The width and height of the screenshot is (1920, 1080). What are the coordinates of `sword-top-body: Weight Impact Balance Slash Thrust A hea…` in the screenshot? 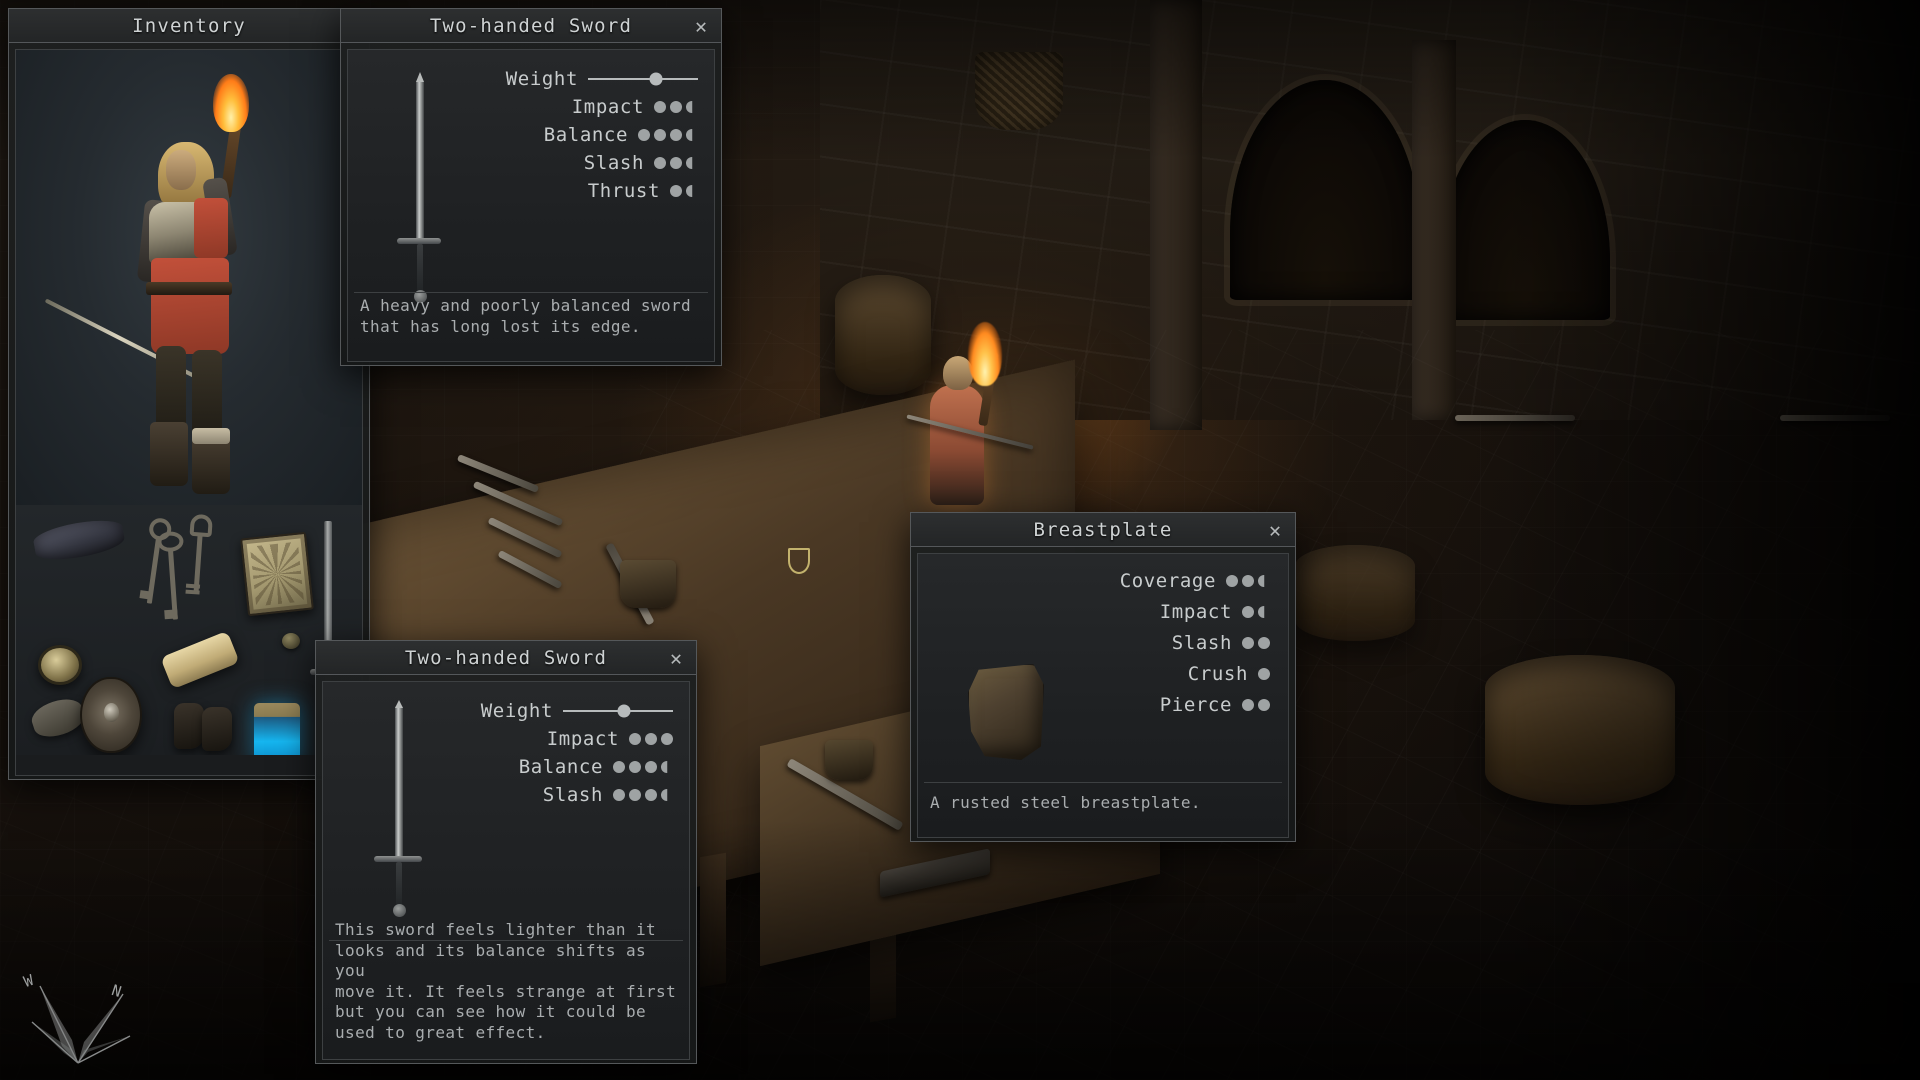 It's located at (531, 205).